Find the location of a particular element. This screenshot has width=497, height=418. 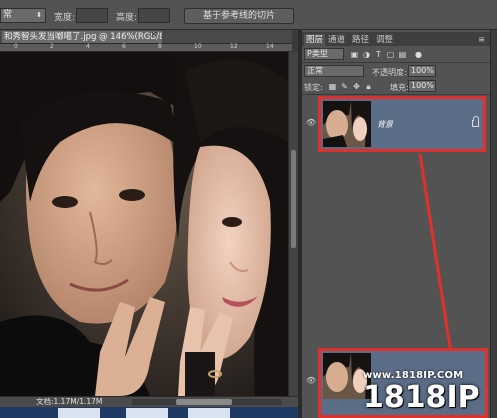

document-tab-title: 和秀智头发当啷噶了.jpg @ 146%(RGB/8) is located at coordinates (83, 37).